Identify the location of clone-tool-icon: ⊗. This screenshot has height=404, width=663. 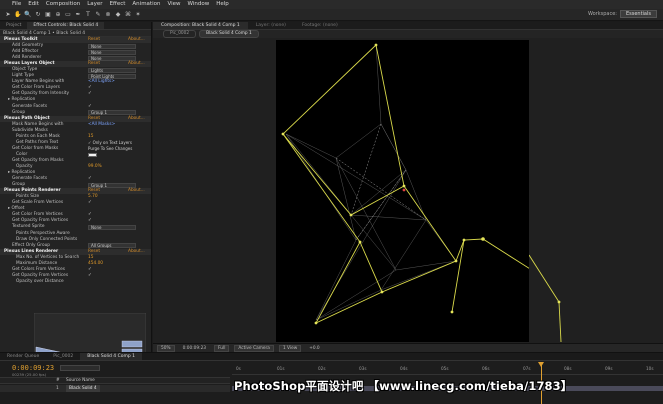
(108, 15).